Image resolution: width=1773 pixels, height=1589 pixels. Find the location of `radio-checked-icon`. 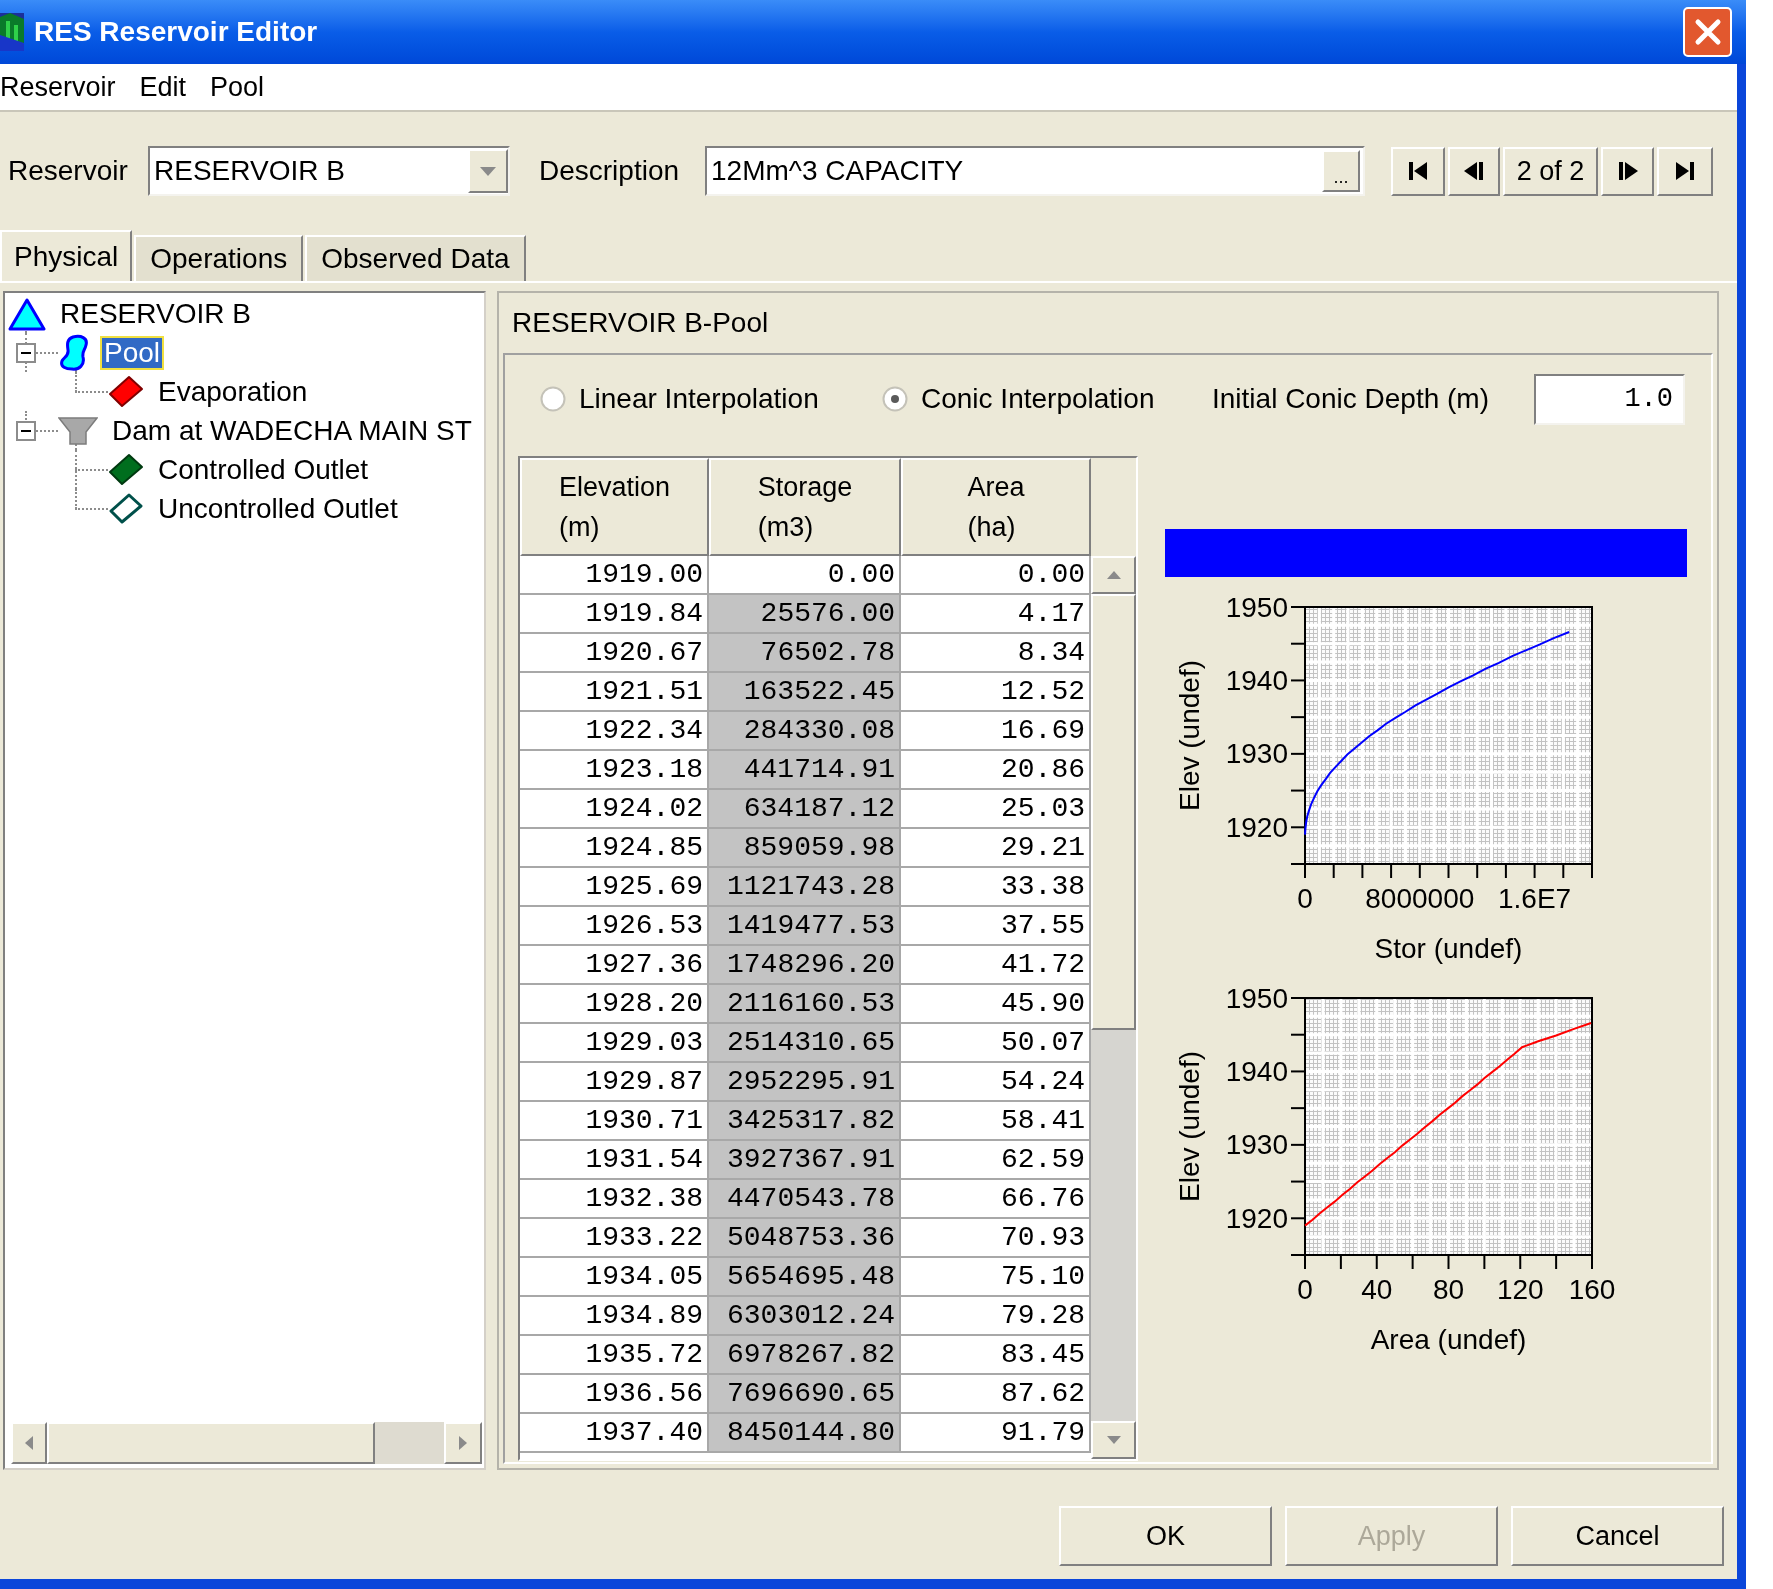

radio-checked-icon is located at coordinates (895, 399).